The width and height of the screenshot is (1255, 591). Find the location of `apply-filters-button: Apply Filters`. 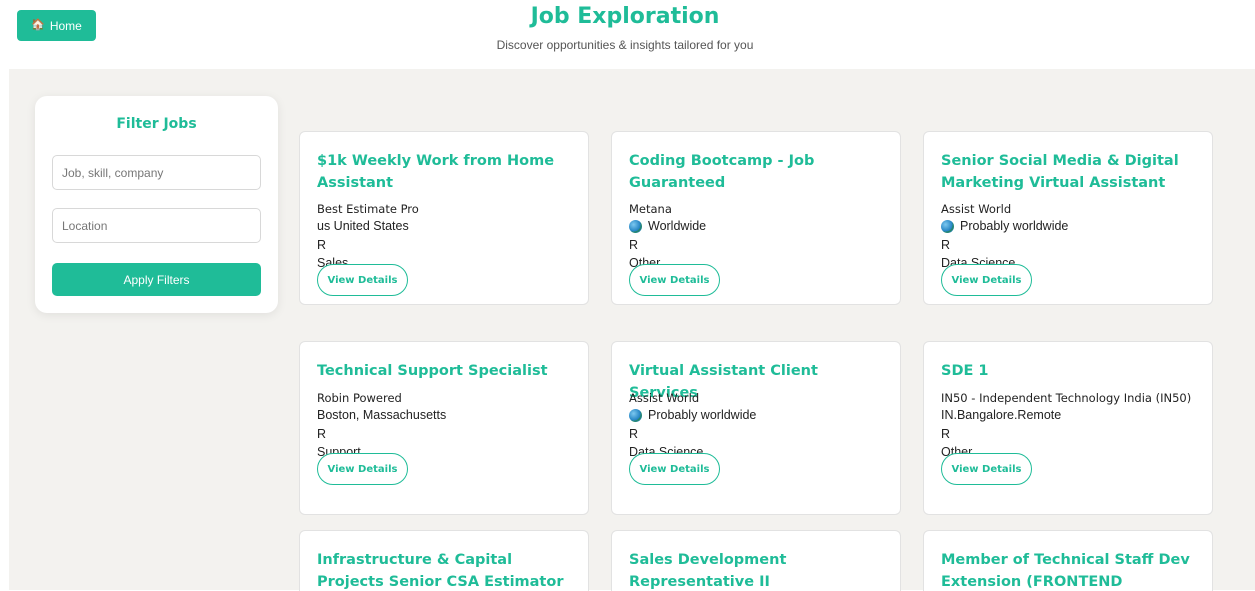

apply-filters-button: Apply Filters is located at coordinates (156, 279).